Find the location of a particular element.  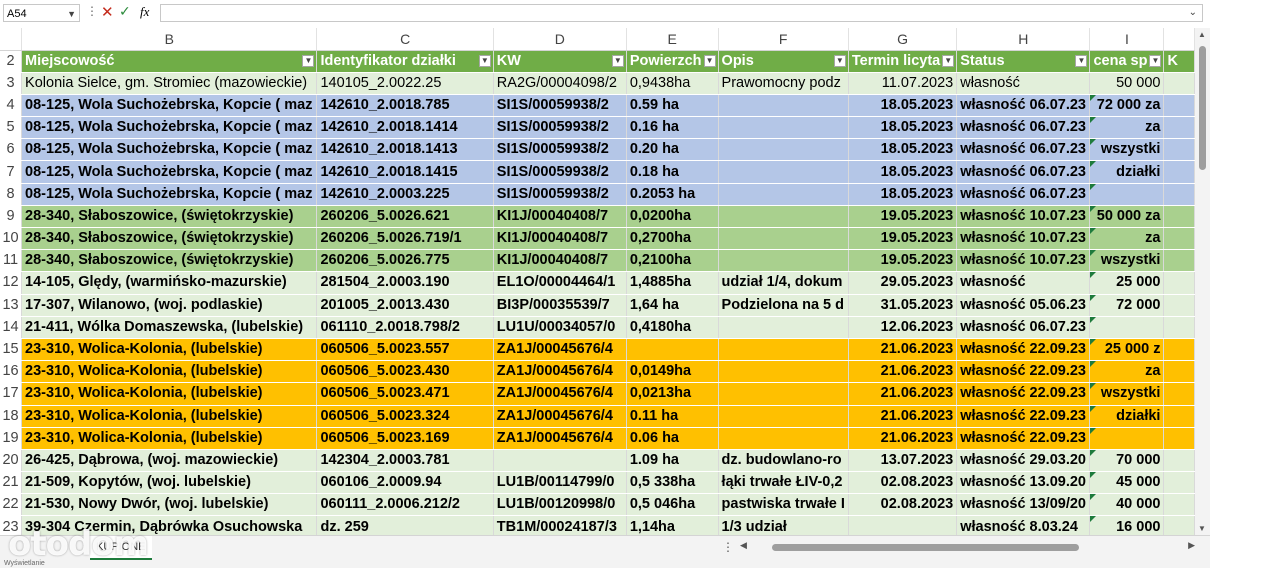

table-cell: 19.05.2023 is located at coordinates (903, 239).